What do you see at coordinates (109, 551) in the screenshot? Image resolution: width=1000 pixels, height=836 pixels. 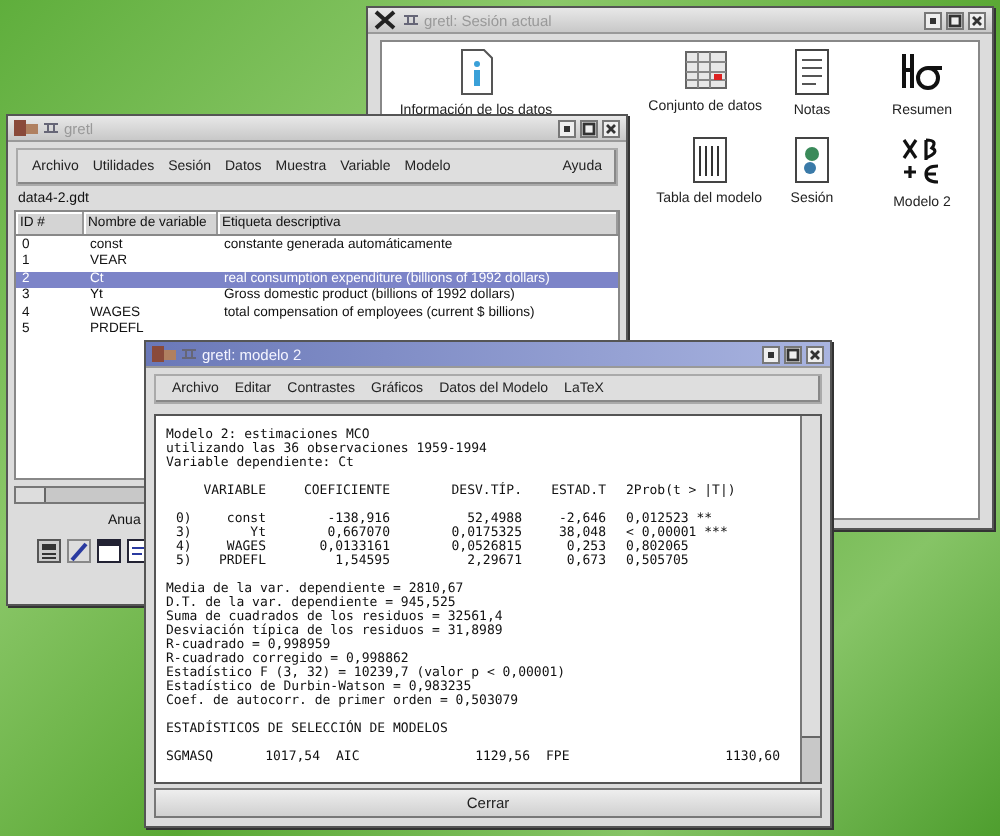 I see `window-icon` at bounding box center [109, 551].